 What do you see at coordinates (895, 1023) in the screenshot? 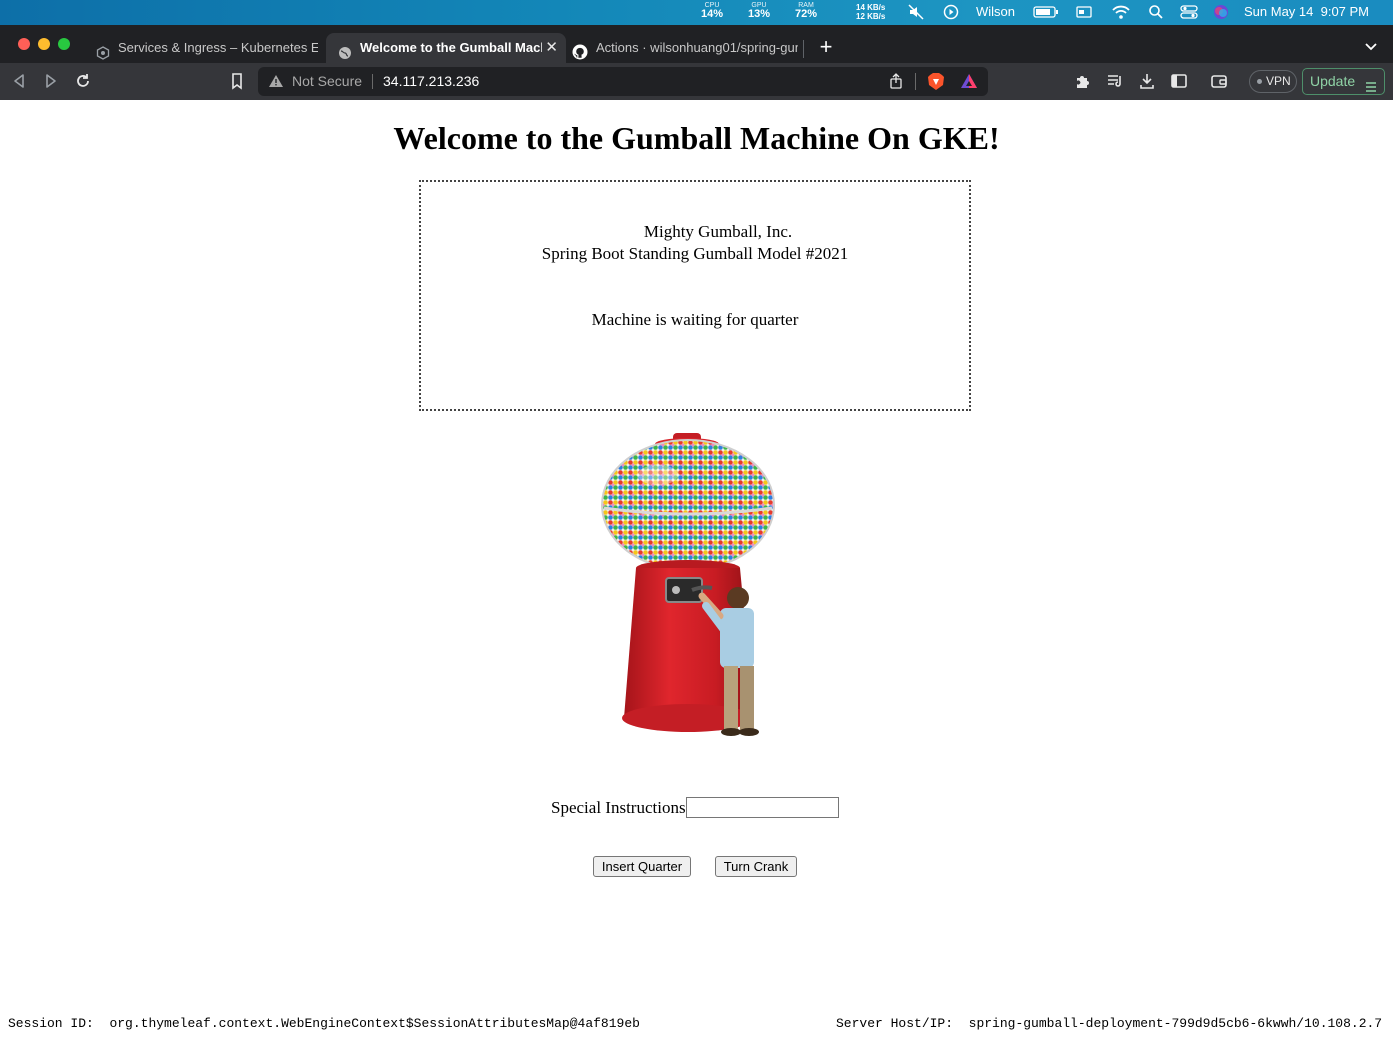
I see `server-host-label: Server Host/IP:` at bounding box center [895, 1023].